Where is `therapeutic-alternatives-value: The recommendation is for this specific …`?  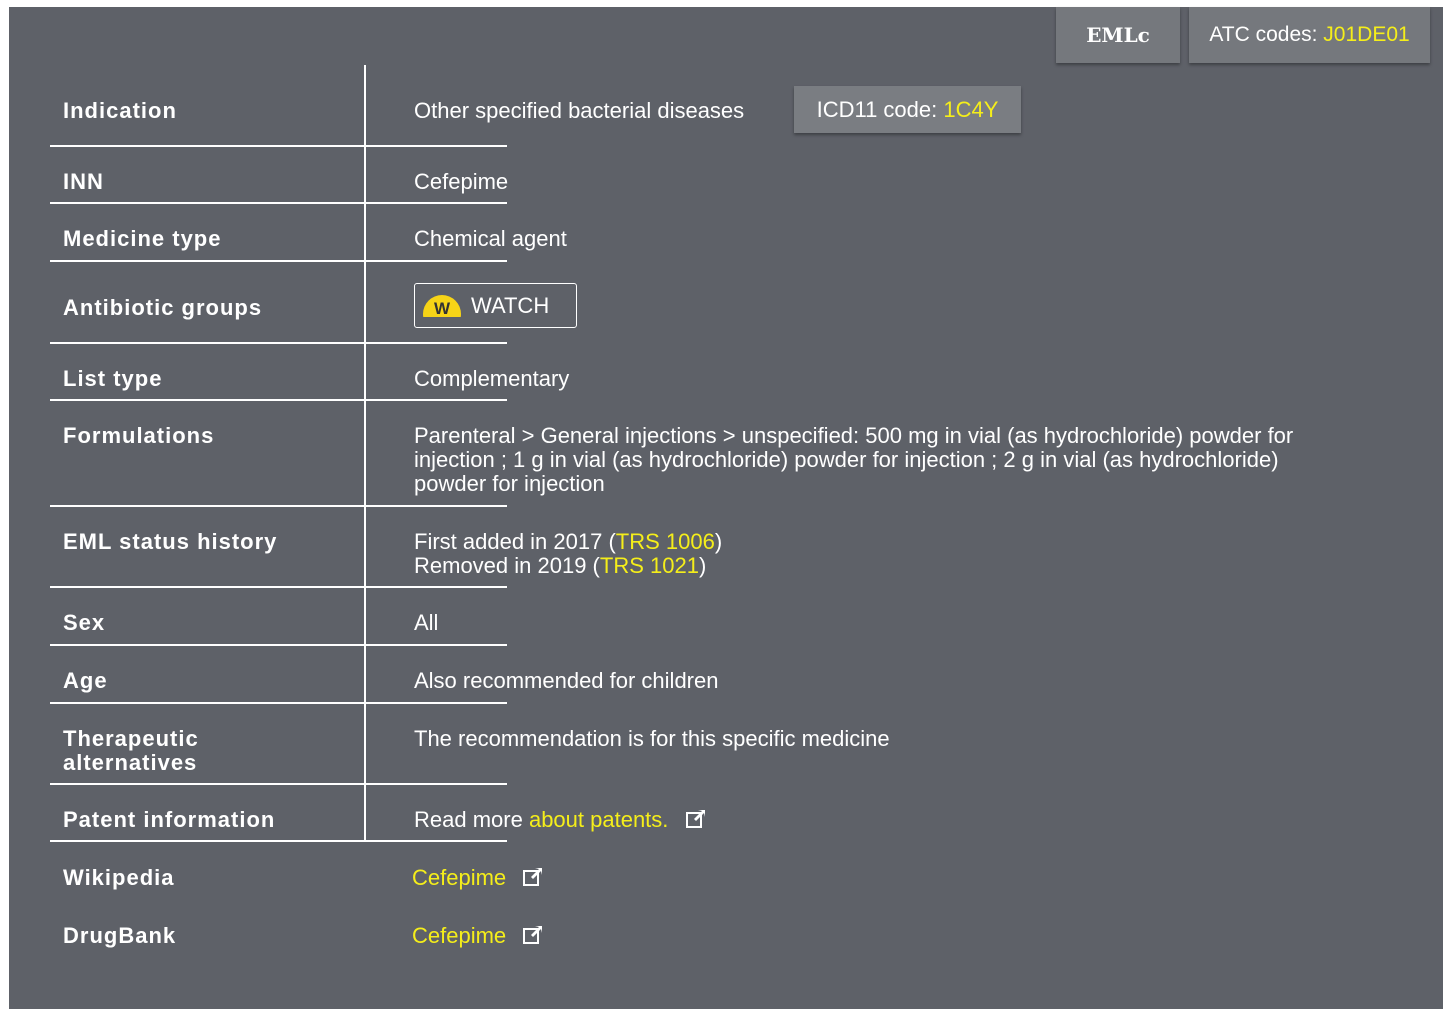
therapeutic-alternatives-value: The recommendation is for this specific … is located at coordinates (652, 738).